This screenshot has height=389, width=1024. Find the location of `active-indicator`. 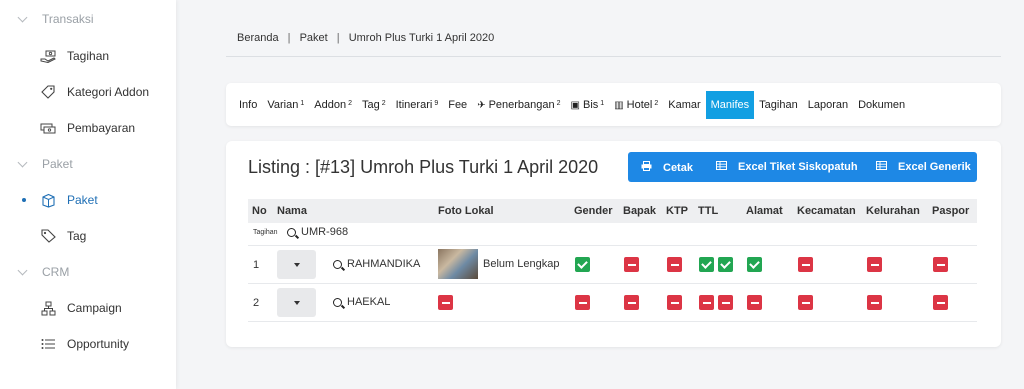

active-indicator is located at coordinates (24, 200).